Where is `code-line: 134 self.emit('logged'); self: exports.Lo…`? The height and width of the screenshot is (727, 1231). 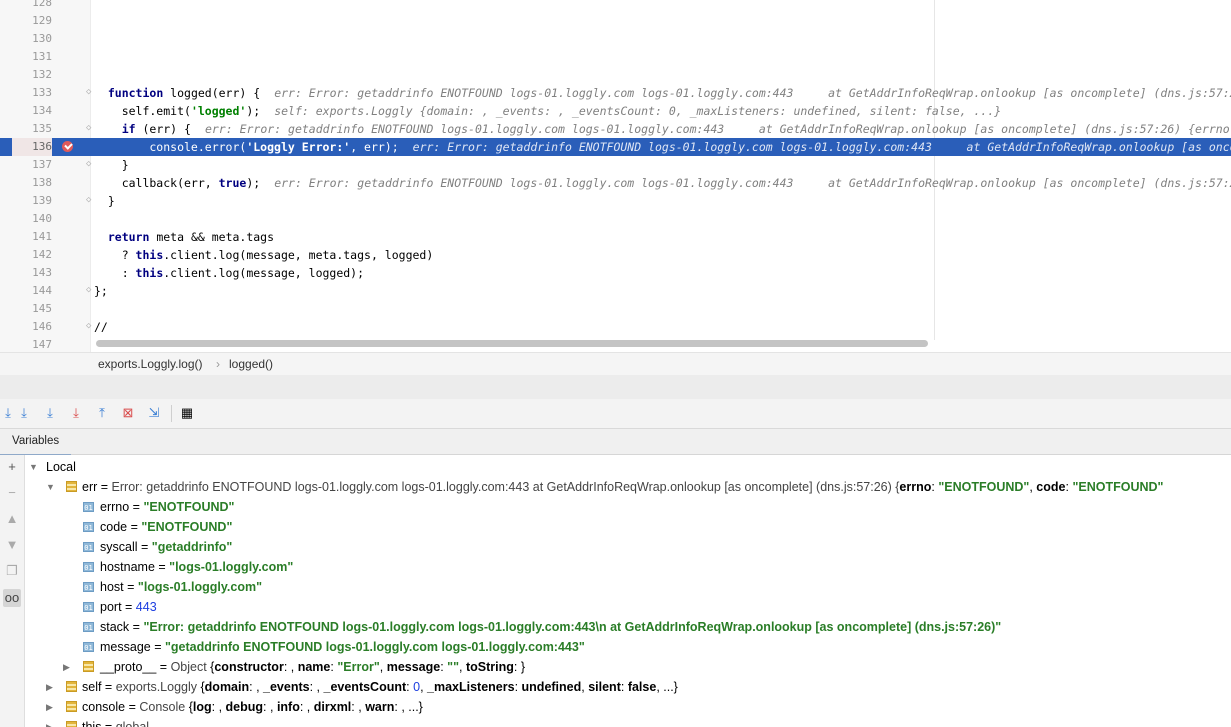 code-line: 134 self.emit('logged'); self: exports.Lo… is located at coordinates (615, 111).